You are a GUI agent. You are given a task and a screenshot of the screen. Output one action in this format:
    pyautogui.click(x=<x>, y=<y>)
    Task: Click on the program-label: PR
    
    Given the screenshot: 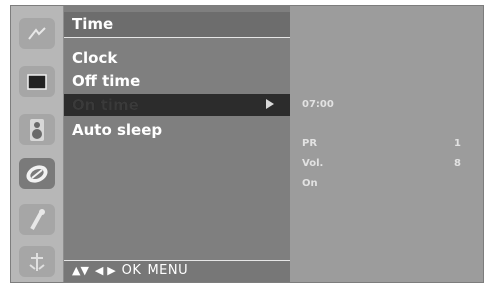 What is the action you would take?
    pyautogui.click(x=310, y=143)
    